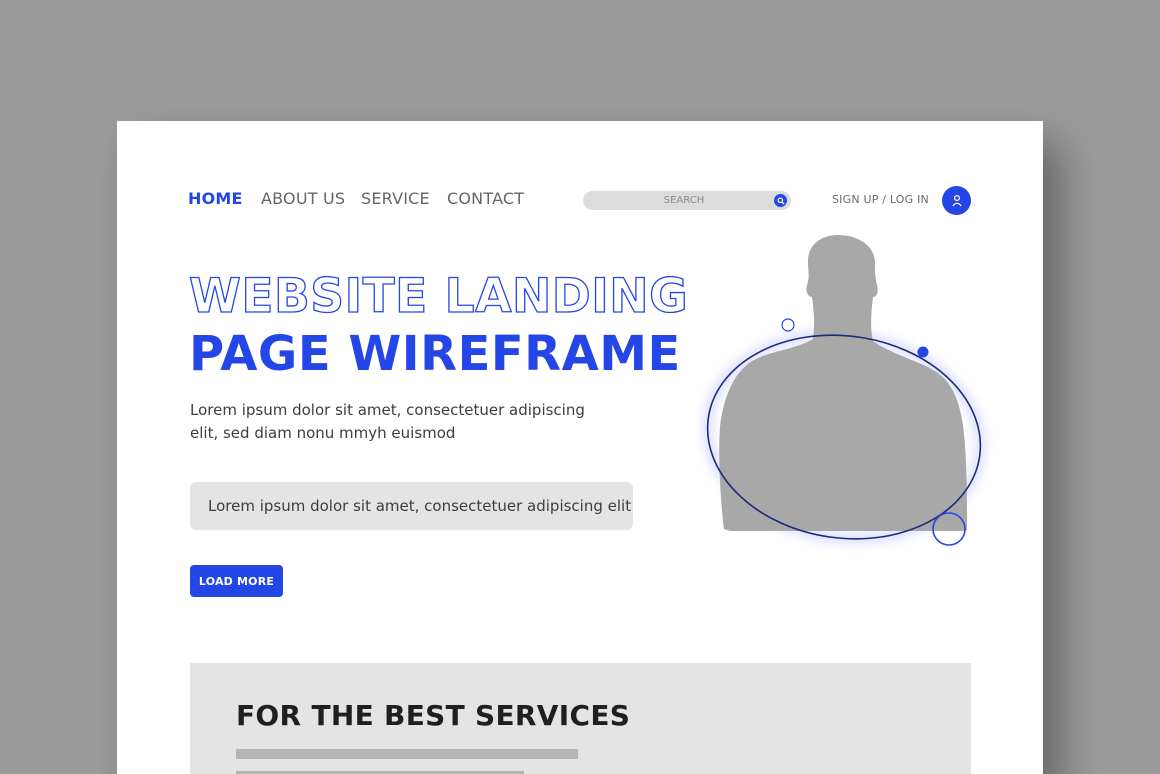 This screenshot has height=774, width=1160. I want to click on placeholder-line, so click(407, 754).